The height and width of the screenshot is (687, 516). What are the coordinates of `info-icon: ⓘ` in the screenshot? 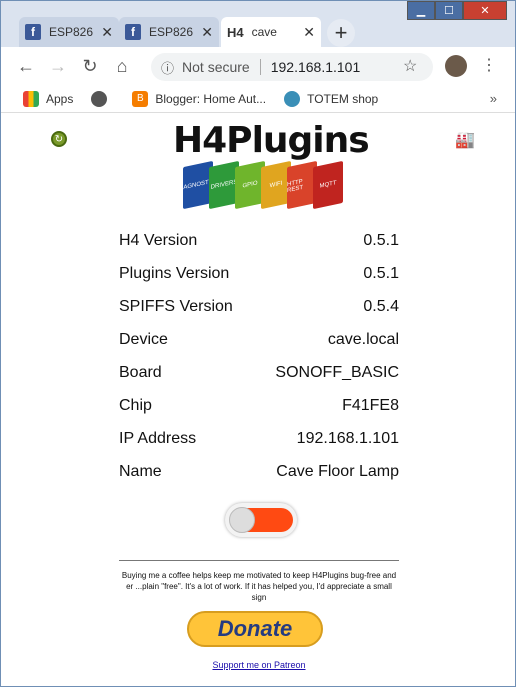 It's located at (167, 67).